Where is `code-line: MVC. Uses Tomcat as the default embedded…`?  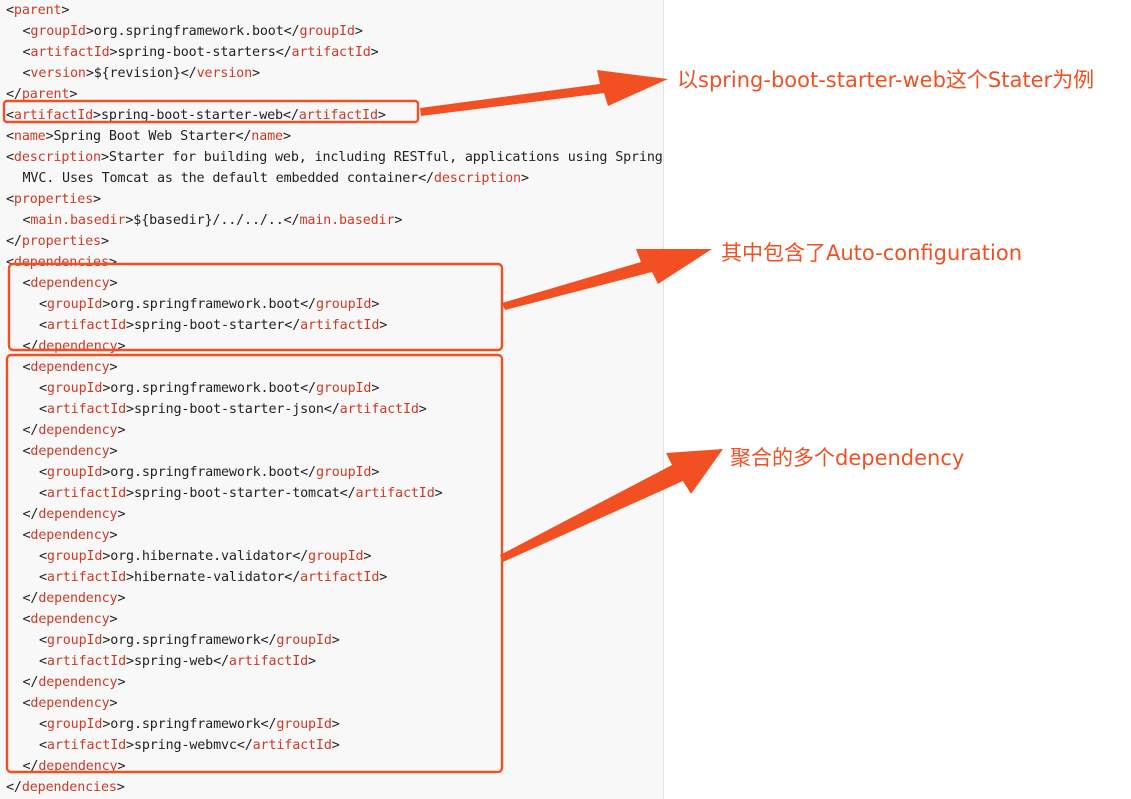 code-line: MVC. Uses Tomcat as the default embedded… is located at coordinates (334, 178).